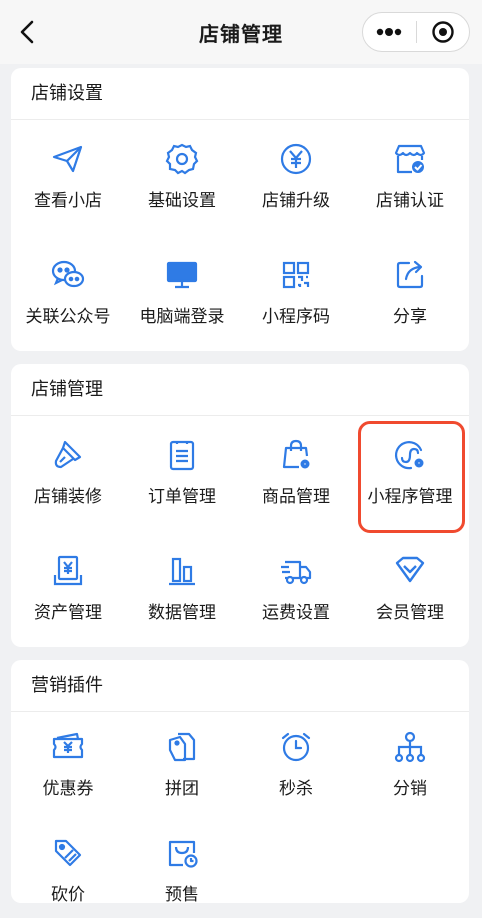  Describe the element at coordinates (68, 588) in the screenshot. I see `grid-item-asset-management: 资产管理` at that location.